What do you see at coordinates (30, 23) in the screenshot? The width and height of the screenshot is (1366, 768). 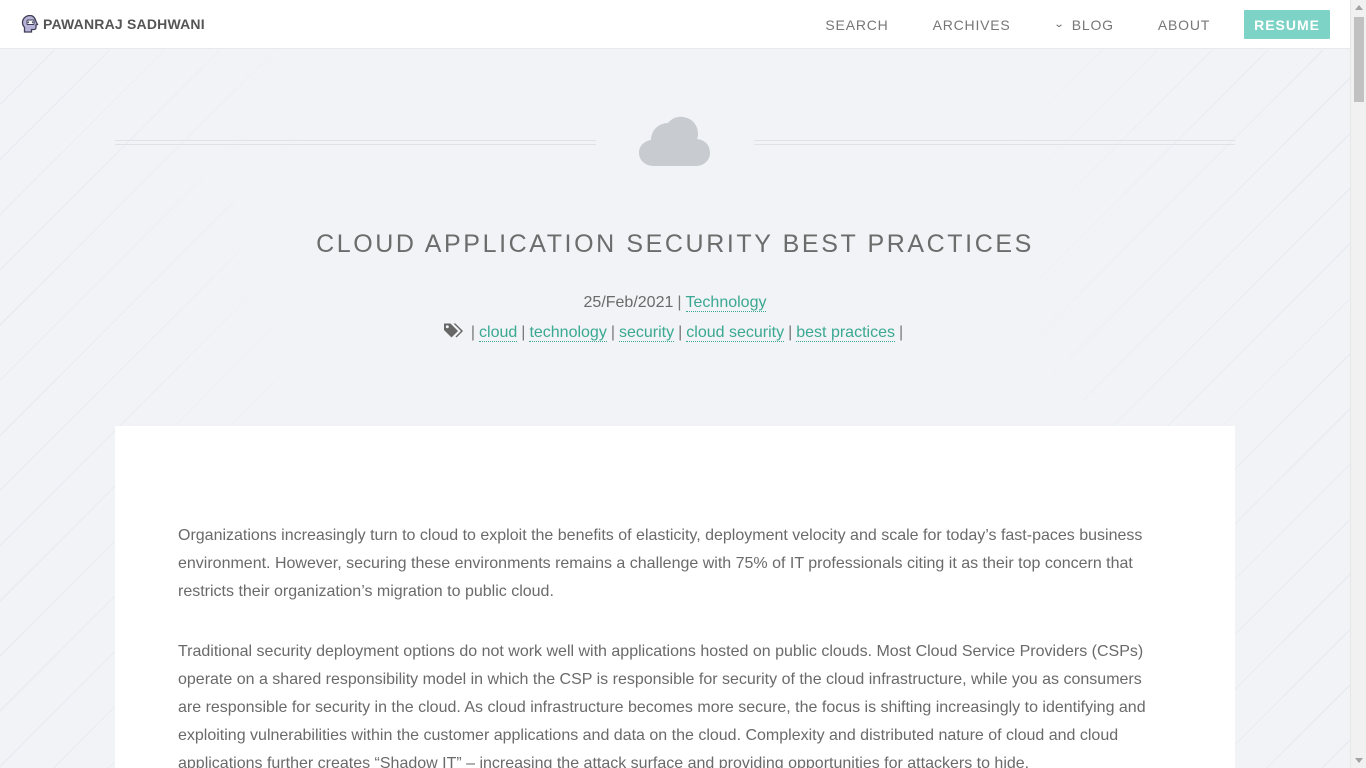 I see `brand-logo-icon` at bounding box center [30, 23].